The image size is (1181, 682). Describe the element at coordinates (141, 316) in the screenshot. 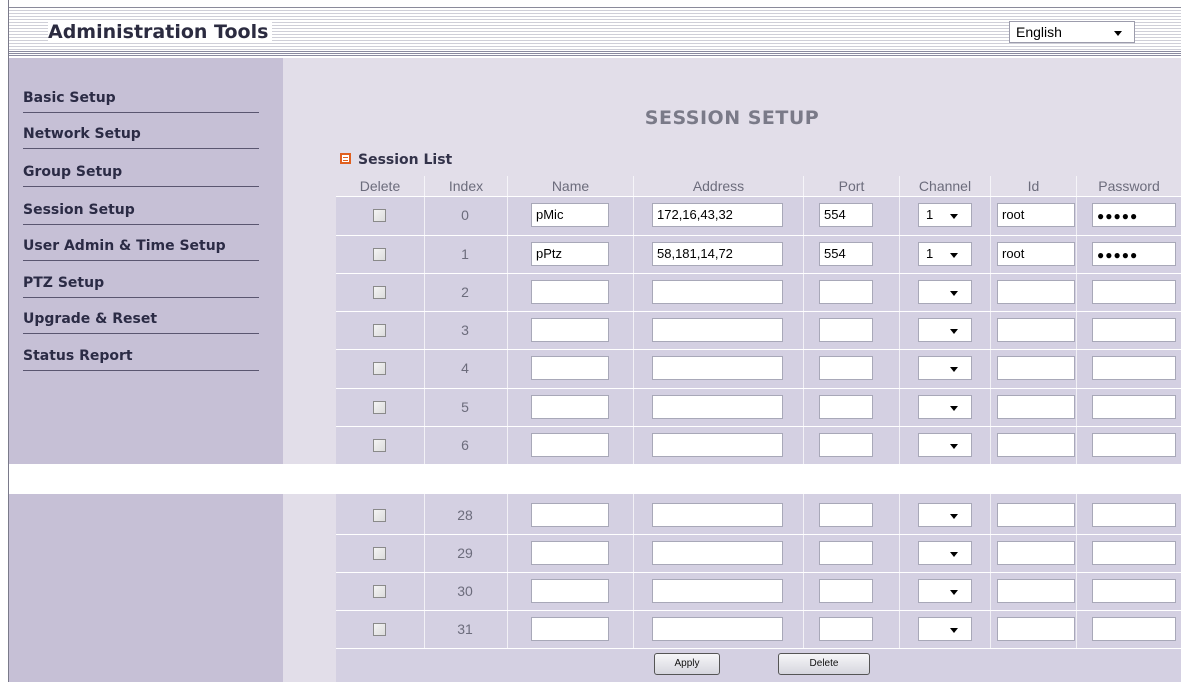

I see `sidebar-item-upgrade-reset: Upgrade & Reset` at that location.